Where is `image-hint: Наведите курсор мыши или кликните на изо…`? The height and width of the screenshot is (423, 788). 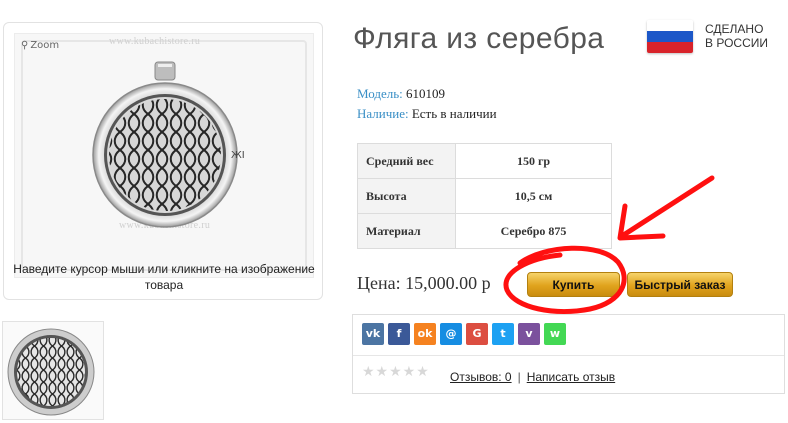 image-hint: Наведите курсор мыши или кликните на изо… is located at coordinates (164, 277).